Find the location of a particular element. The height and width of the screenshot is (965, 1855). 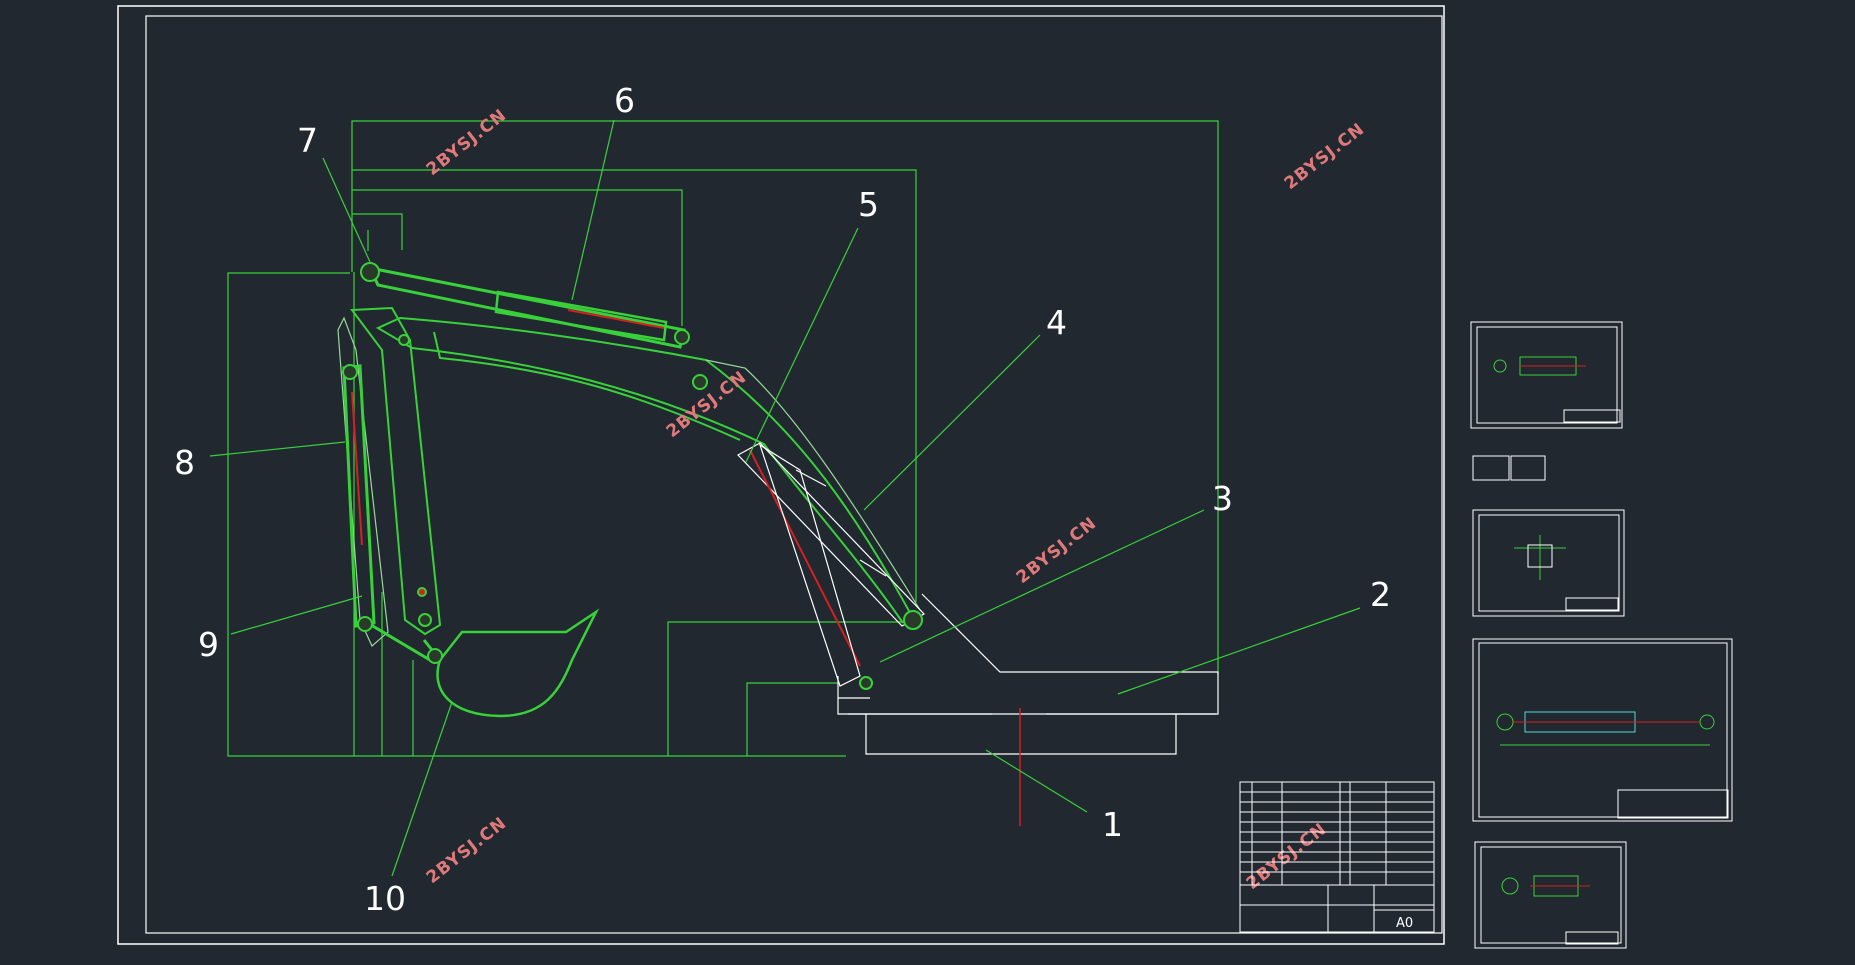

callout-3: 3 is located at coordinates (1222, 498).